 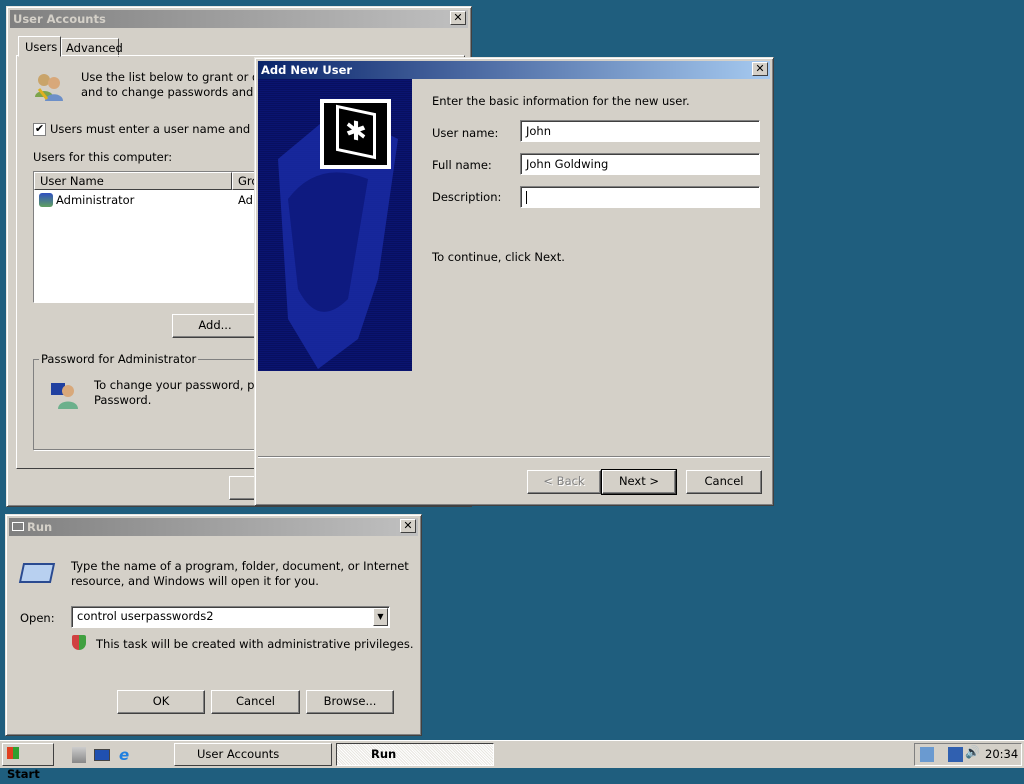 I want to click on column-header-user-name: User Name, so click(x=133, y=181).